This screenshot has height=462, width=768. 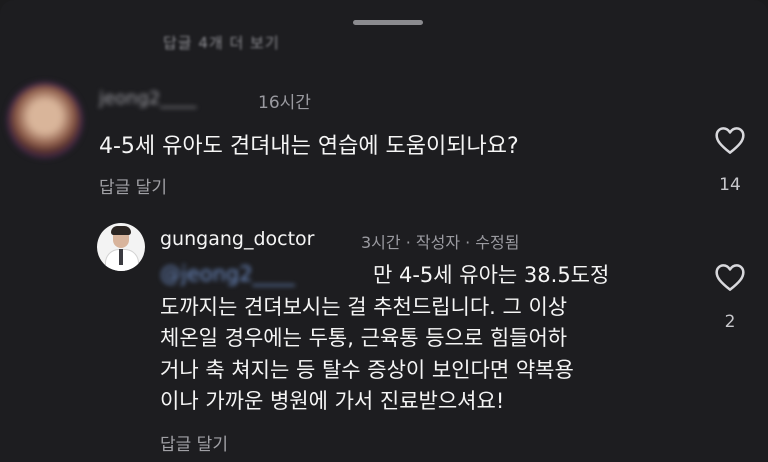 I want to click on comment-username: jeong2____, so click(x=147, y=98).